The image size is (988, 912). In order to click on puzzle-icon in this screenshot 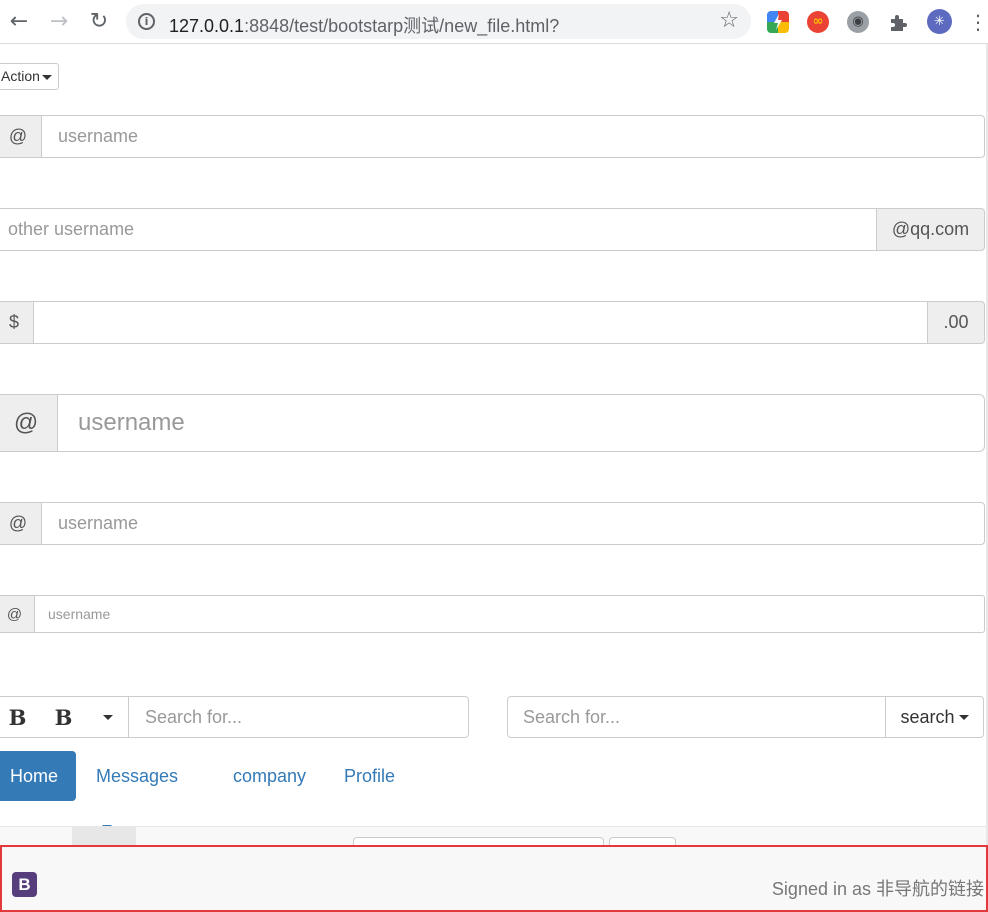, I will do `click(898, 22)`.